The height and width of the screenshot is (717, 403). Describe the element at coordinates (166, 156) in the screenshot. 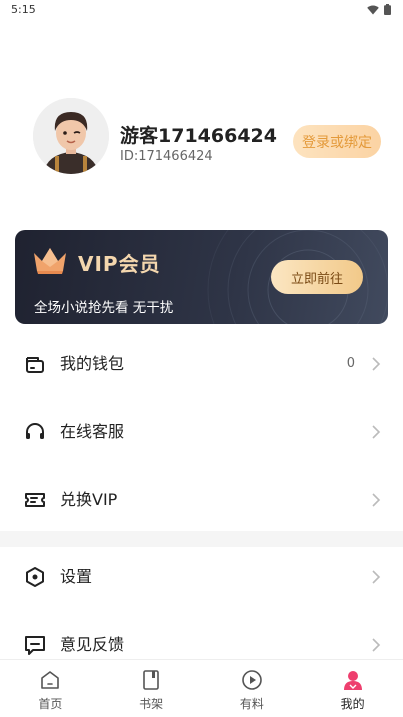

I see `user-id: ID:171466424` at that location.